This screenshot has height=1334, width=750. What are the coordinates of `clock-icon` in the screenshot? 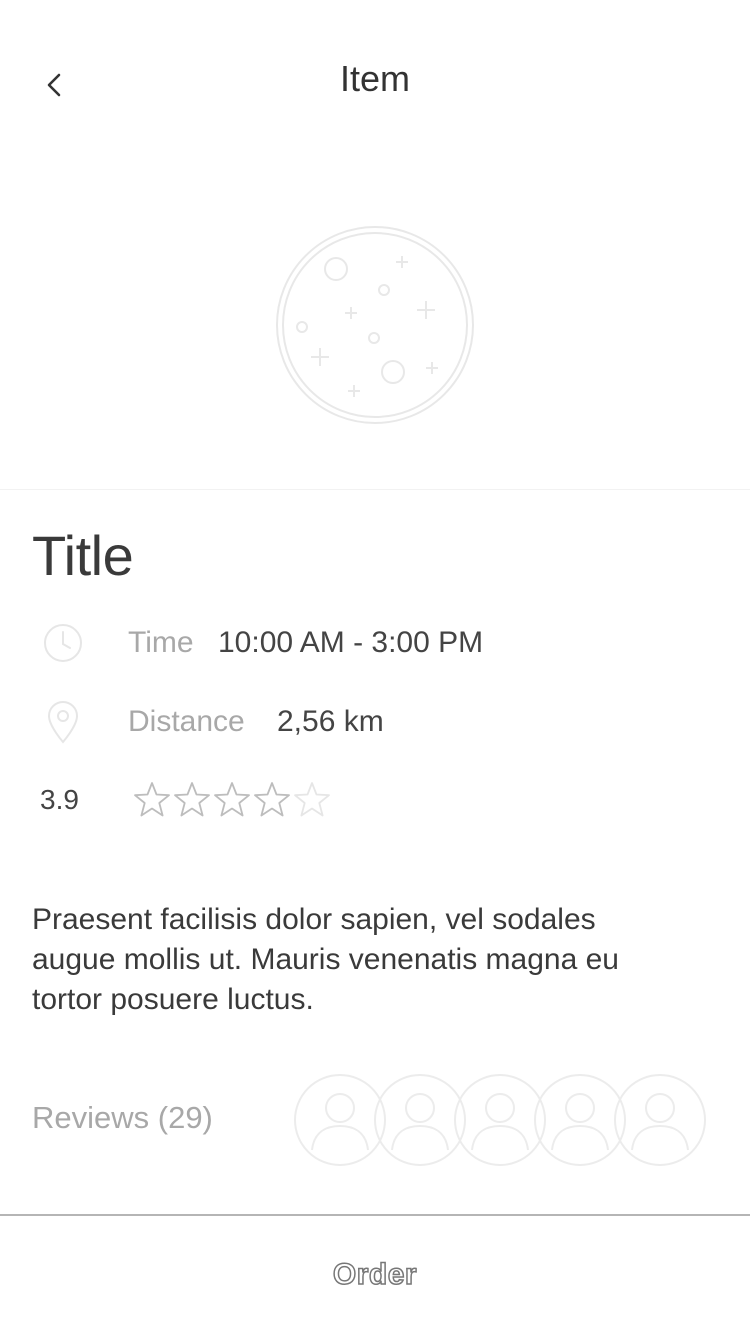 It's located at (63, 643).